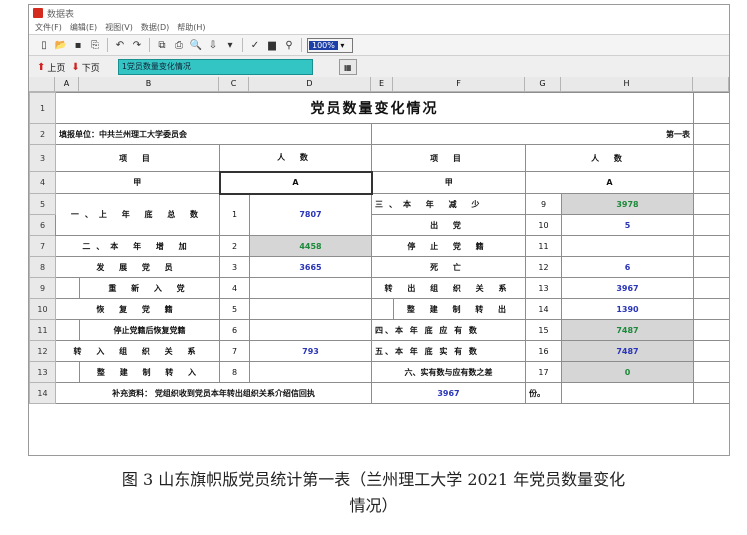 This screenshot has height=535, width=747. What do you see at coordinates (42, 372) in the screenshot?
I see `row-header: 13` at bounding box center [42, 372].